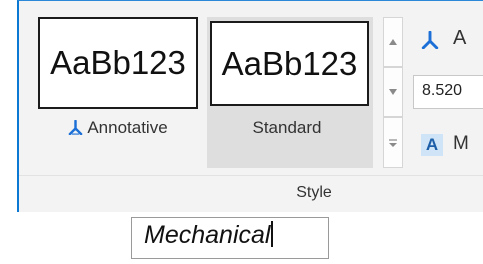  I want to click on style-caption: Standard, so click(287, 128).